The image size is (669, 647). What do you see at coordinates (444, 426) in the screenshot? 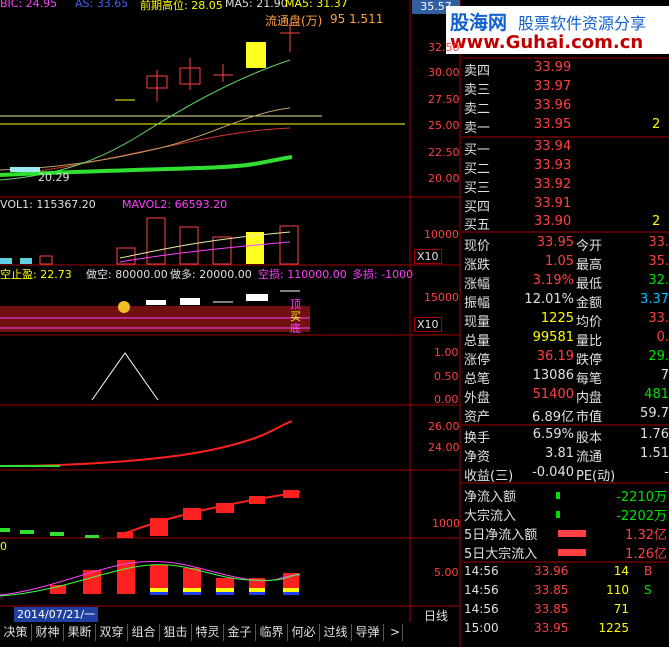
I see `axis-tick: 26.00` at bounding box center [444, 426].